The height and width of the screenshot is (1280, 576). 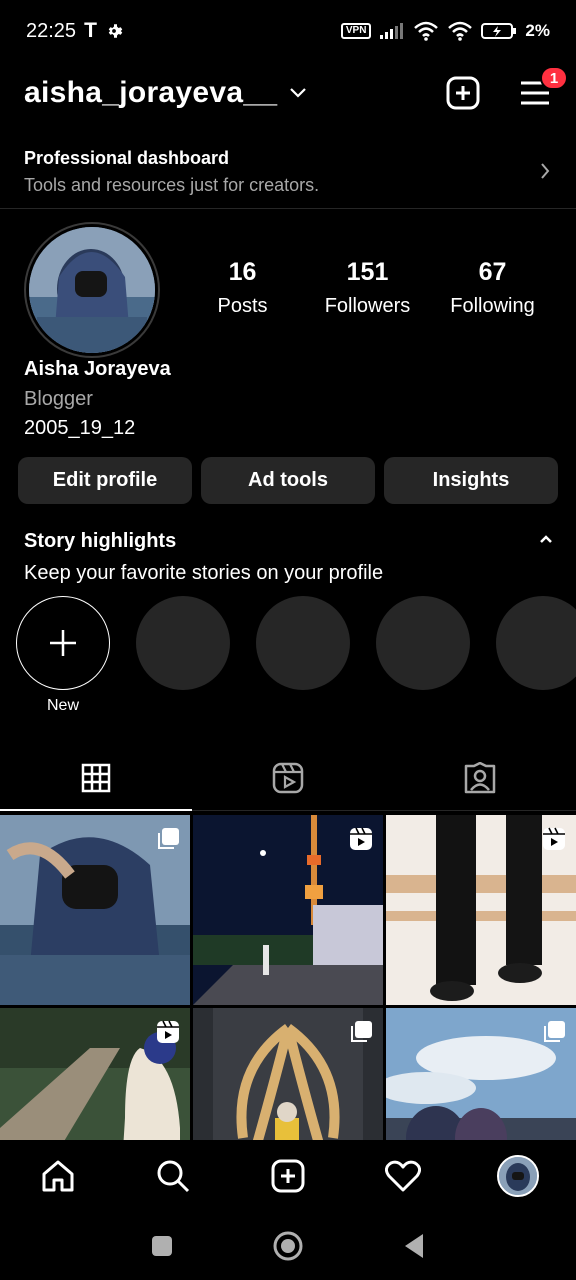 What do you see at coordinates (367, 306) in the screenshot?
I see `stat-label: Followers` at bounding box center [367, 306].